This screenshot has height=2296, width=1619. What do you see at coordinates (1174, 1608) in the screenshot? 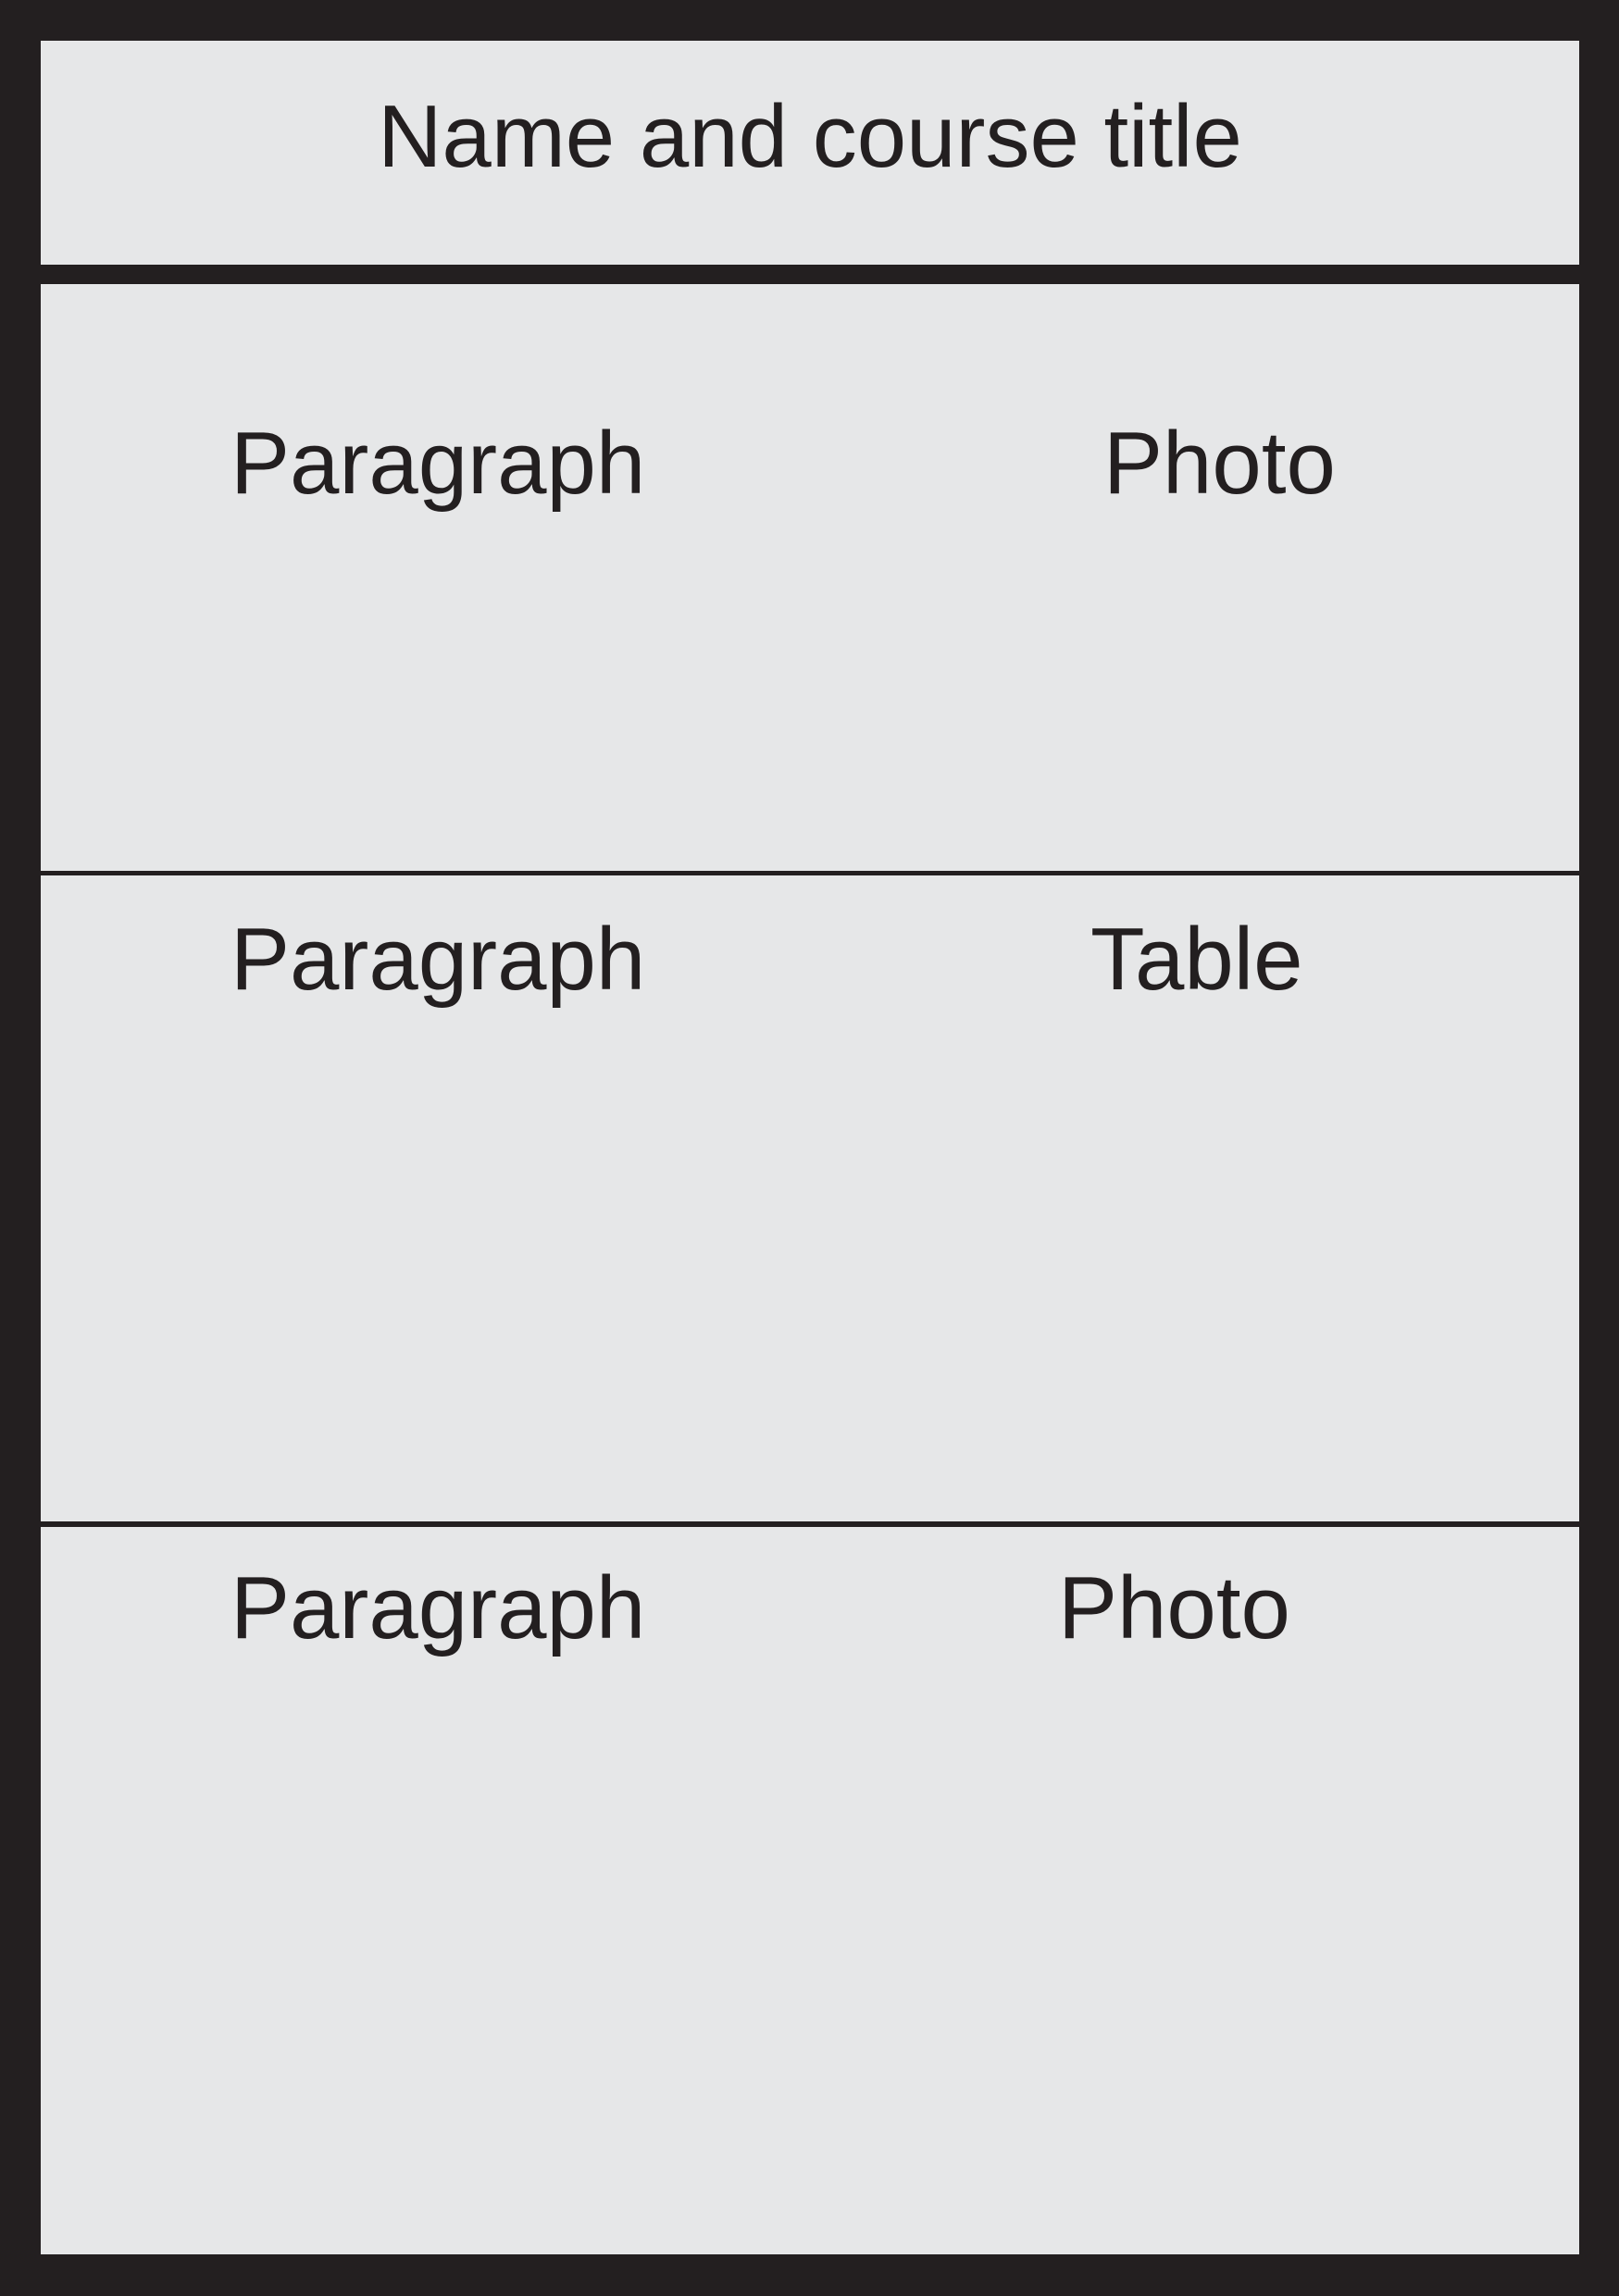
I see `section-3-photo-label: Photo` at bounding box center [1174, 1608].